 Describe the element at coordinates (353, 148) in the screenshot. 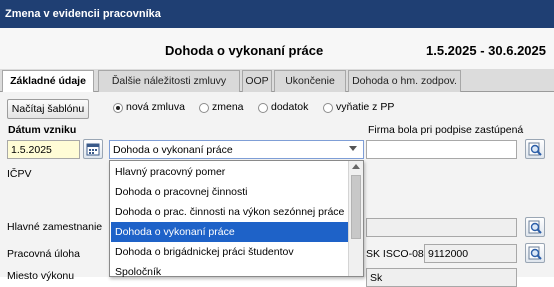

I see `chevron-down-icon` at that location.